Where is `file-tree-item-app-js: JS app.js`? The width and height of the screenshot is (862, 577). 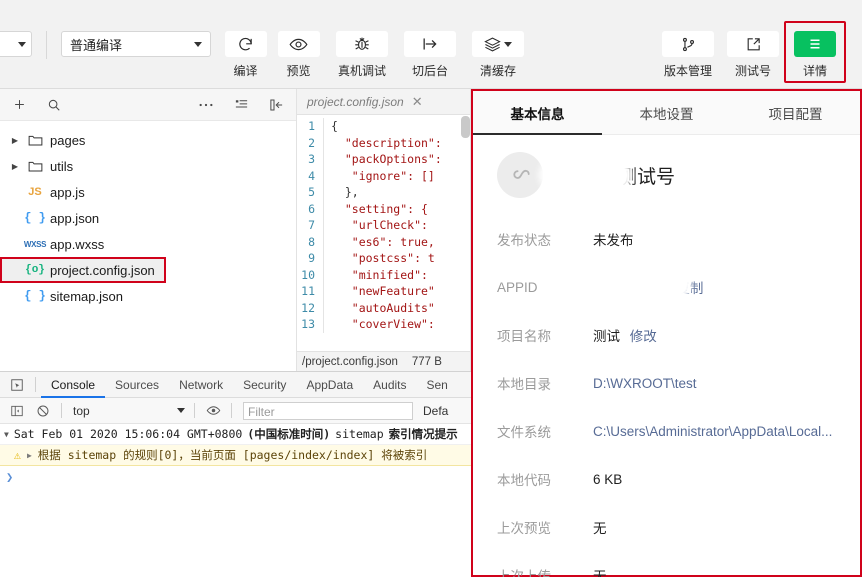 file-tree-item-app-js: JS app.js is located at coordinates (148, 192).